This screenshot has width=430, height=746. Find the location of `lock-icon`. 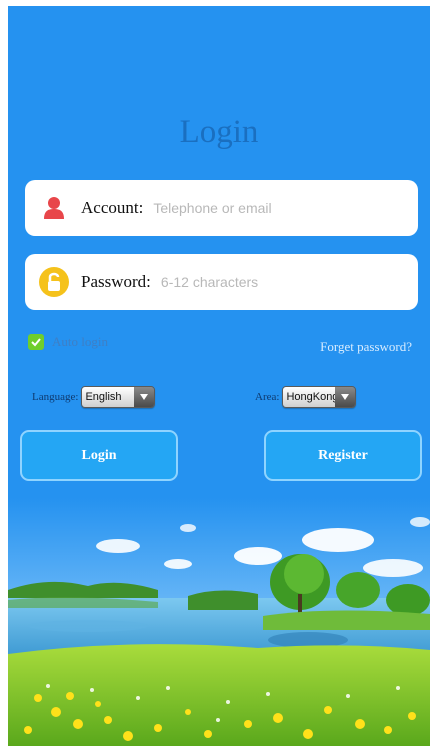

lock-icon is located at coordinates (54, 282).